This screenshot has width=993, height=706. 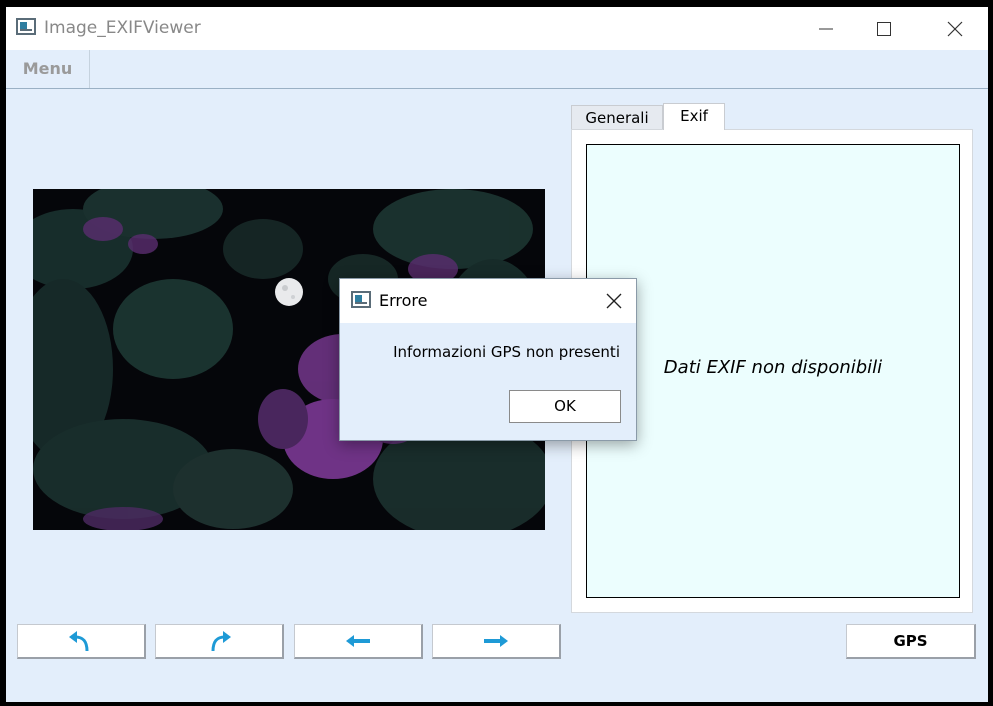 I want to click on minimize-button, so click(x=825, y=28).